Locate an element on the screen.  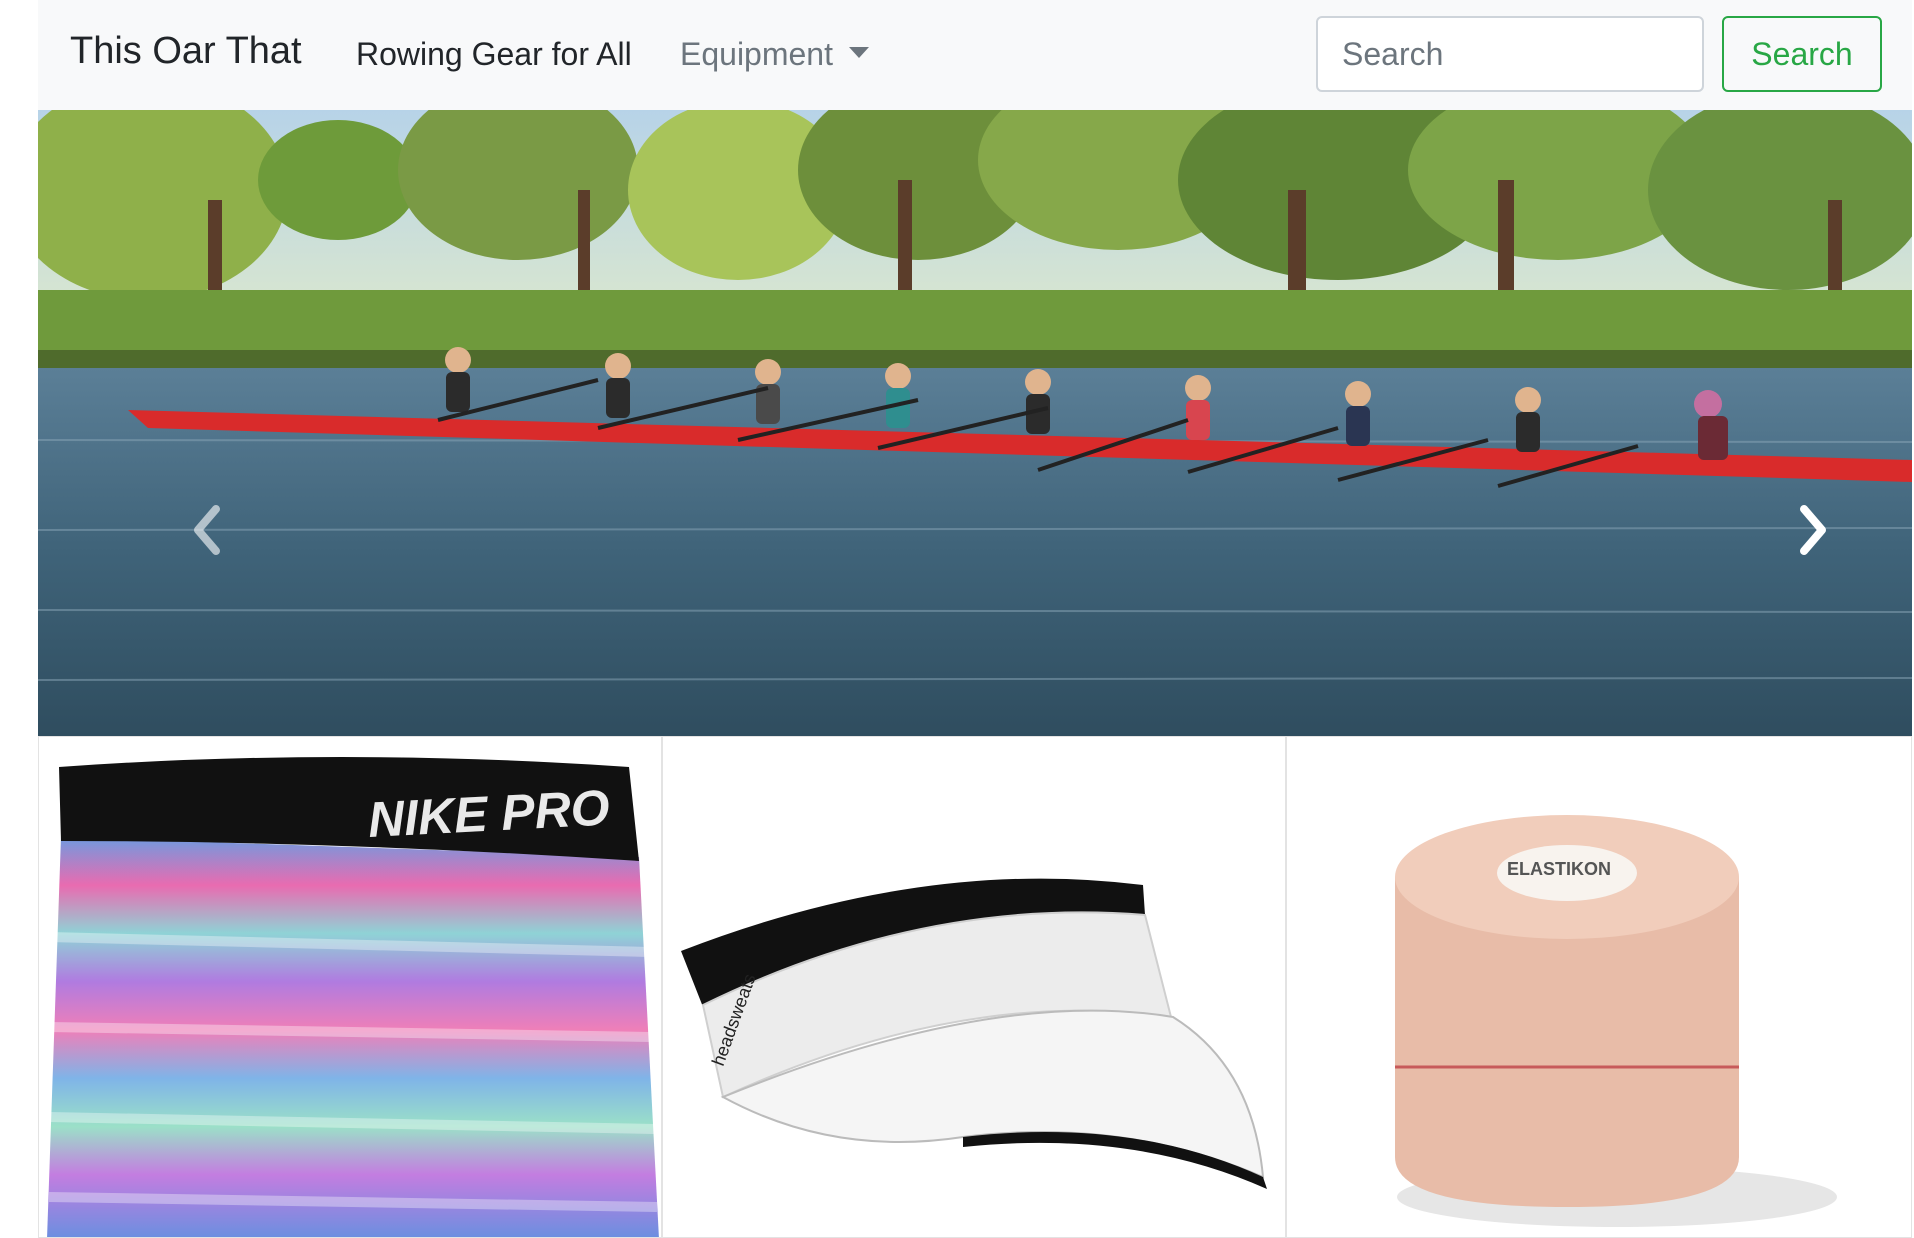
white-visor-image: headsweats is located at coordinates (974, 1033).